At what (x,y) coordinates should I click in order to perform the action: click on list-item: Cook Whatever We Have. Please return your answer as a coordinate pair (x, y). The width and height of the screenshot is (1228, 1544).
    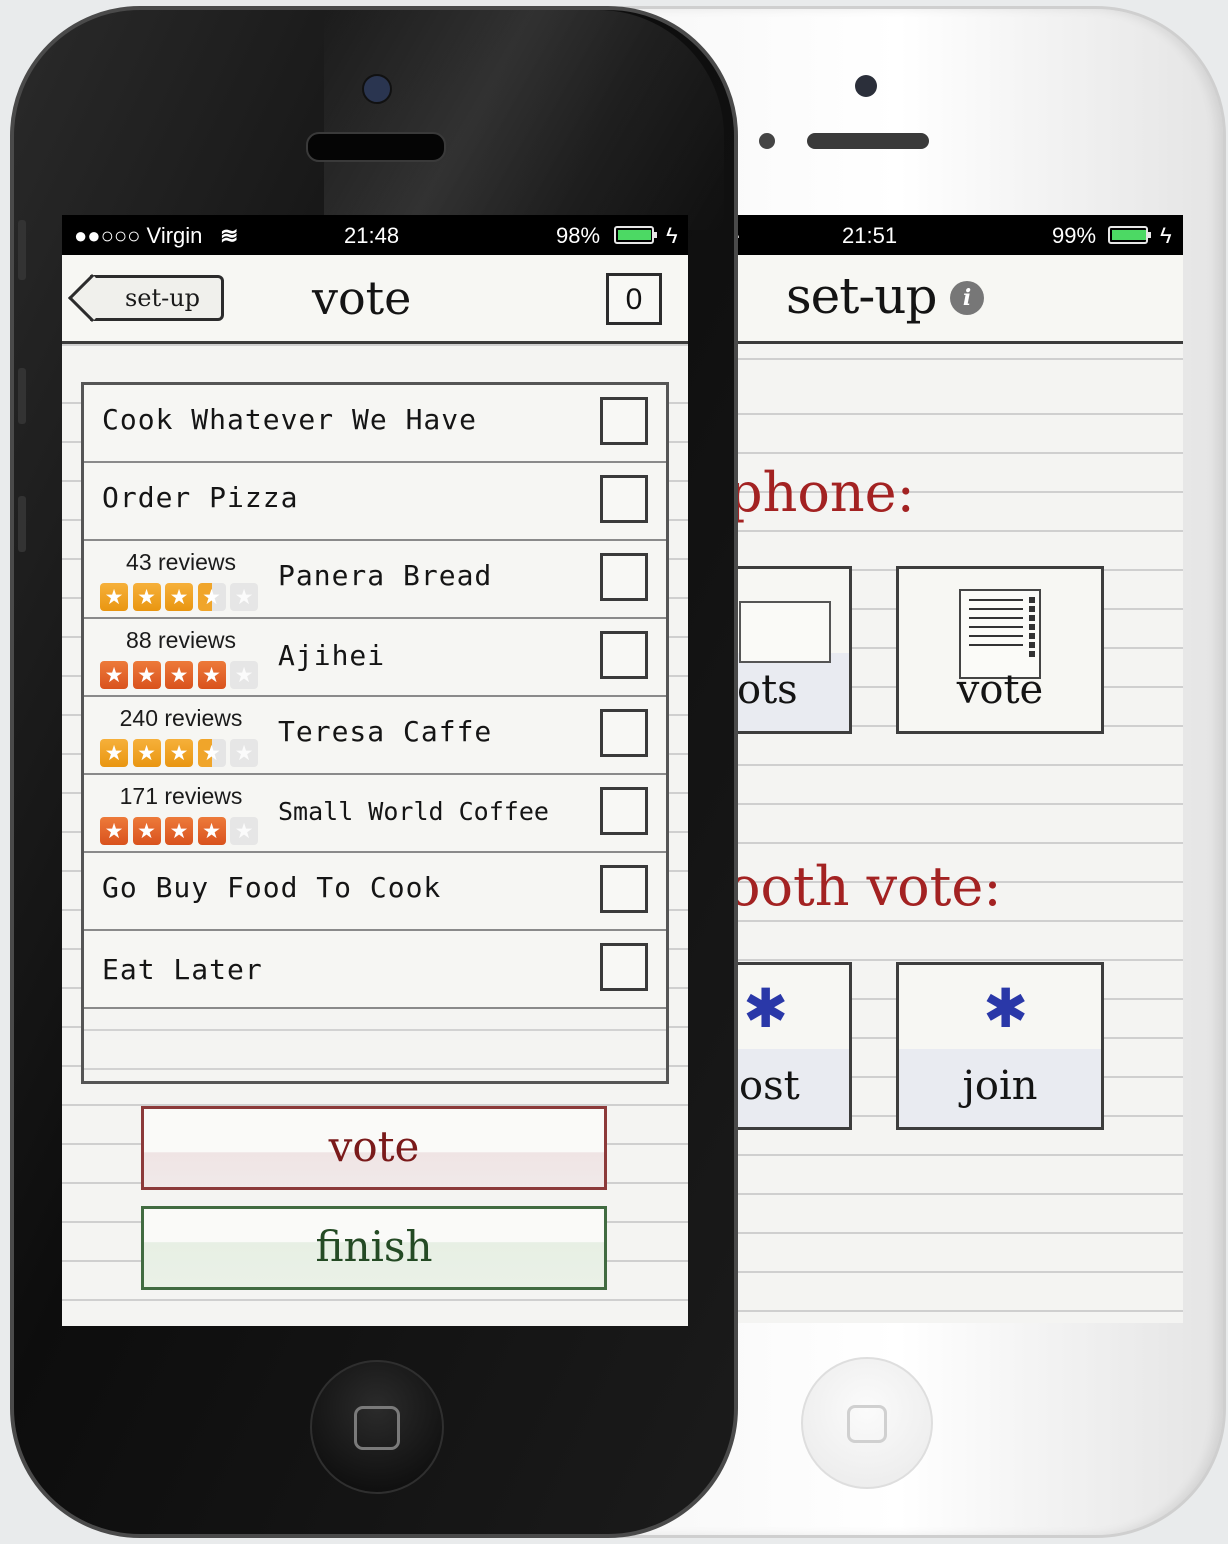
    Looking at the image, I should click on (375, 424).